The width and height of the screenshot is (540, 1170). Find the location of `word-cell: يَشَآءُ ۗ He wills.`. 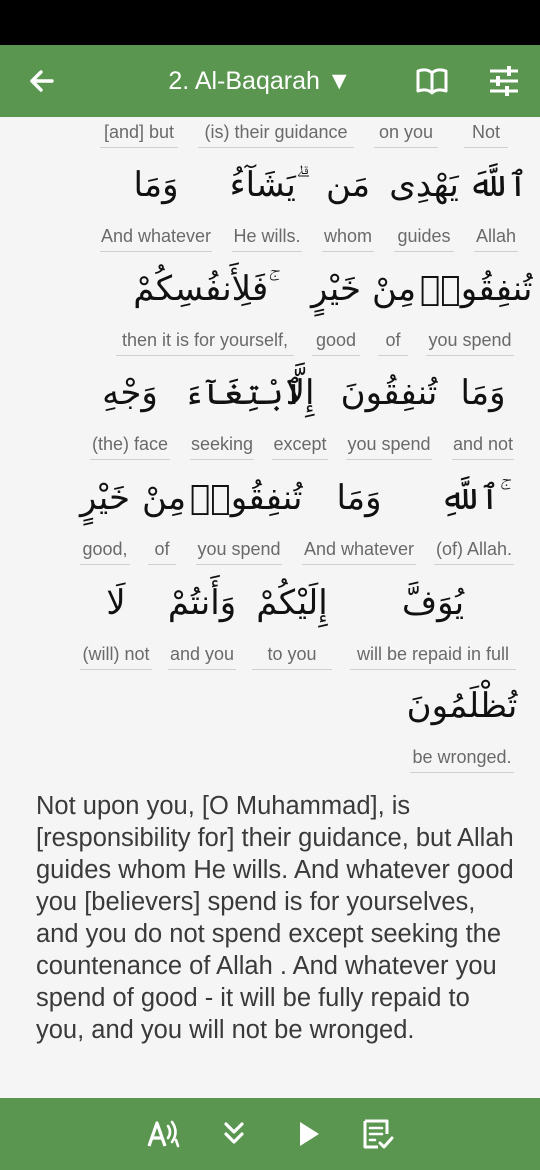

word-cell: يَشَآءُ ۗ He wills. is located at coordinates (267, 200).